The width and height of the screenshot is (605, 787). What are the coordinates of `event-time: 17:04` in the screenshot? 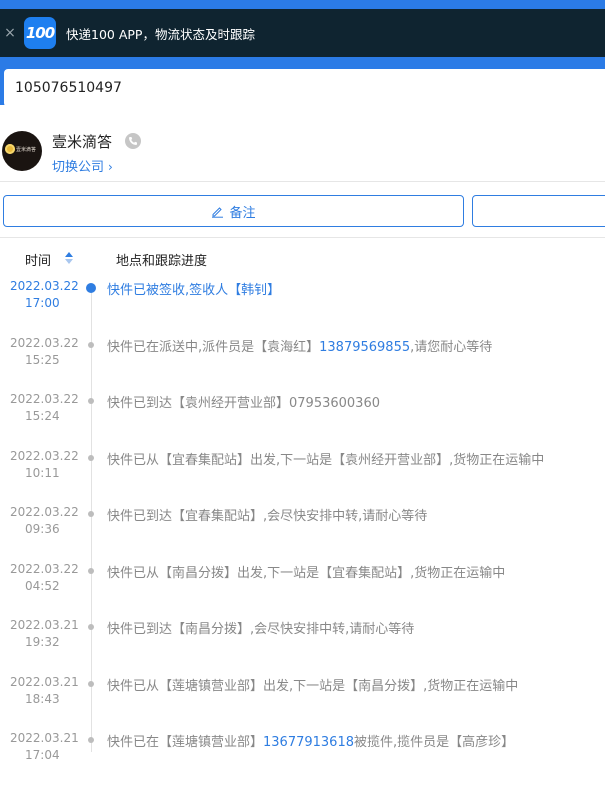 It's located at (42, 755).